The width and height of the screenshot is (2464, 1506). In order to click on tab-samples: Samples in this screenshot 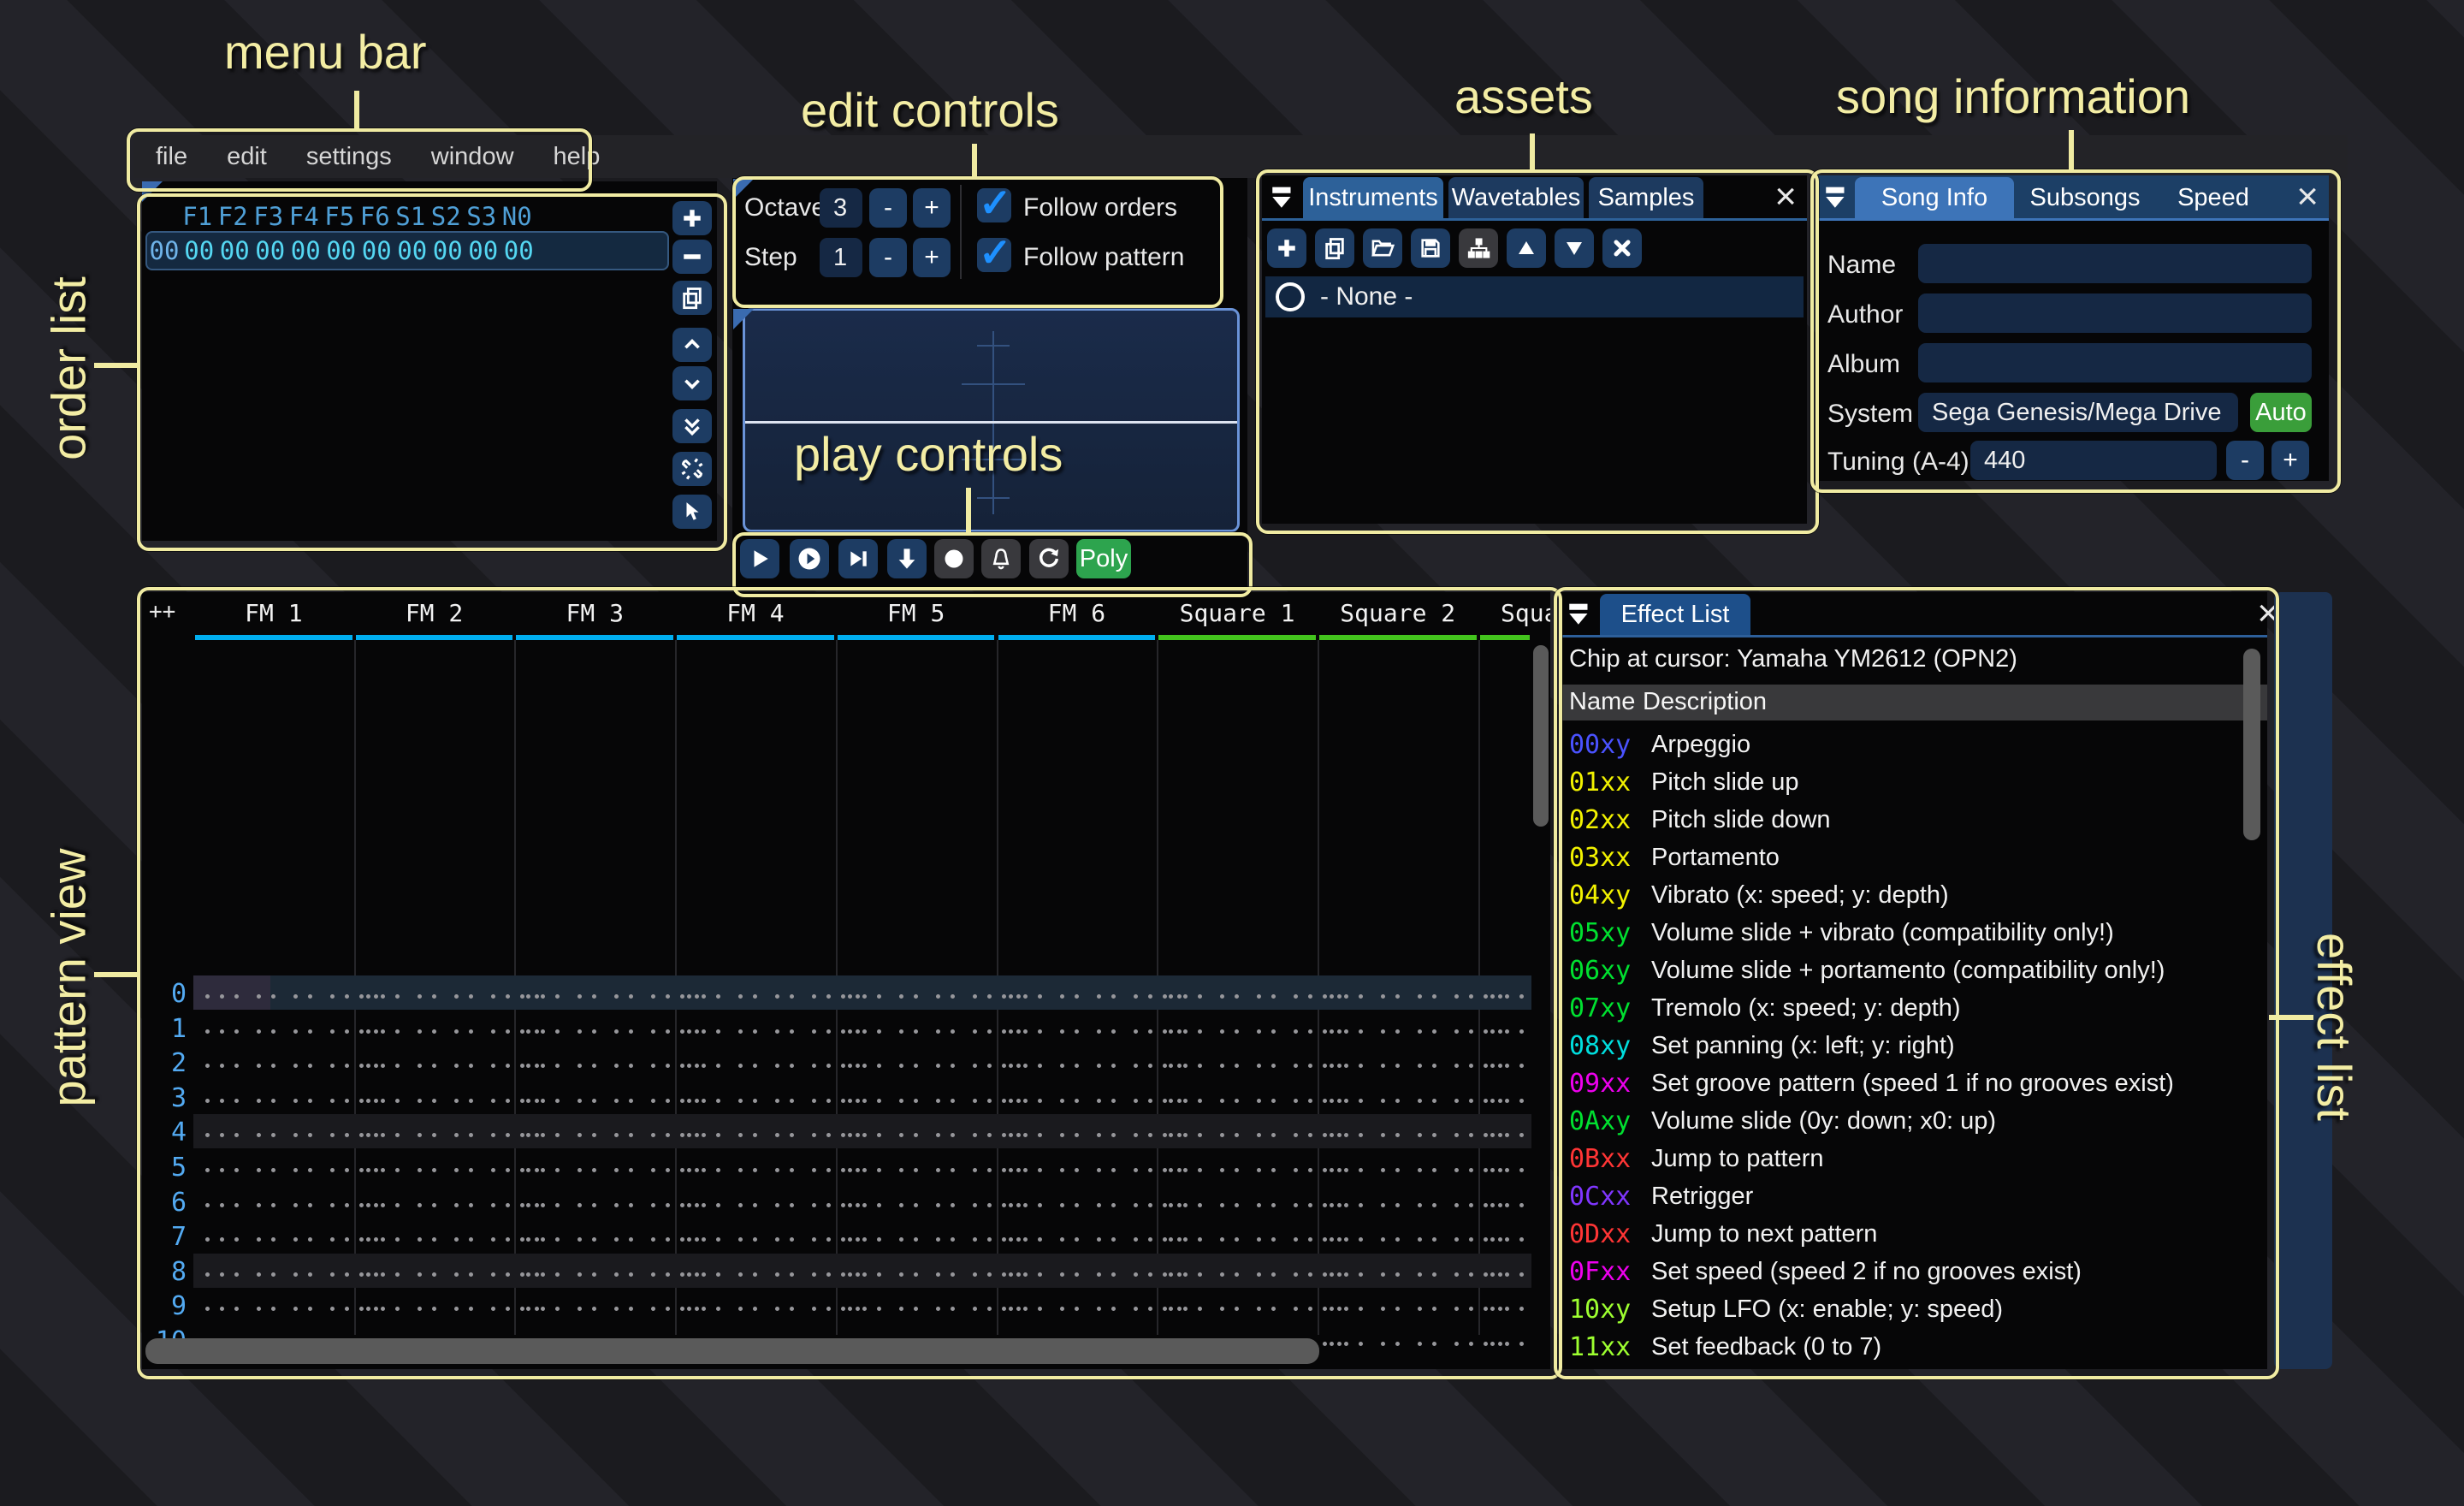, I will do `click(1646, 197)`.